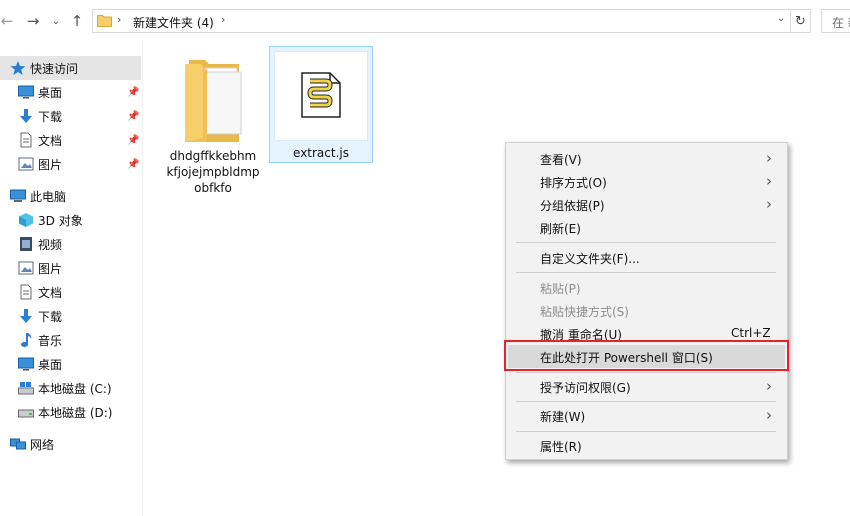 The image size is (850, 516). What do you see at coordinates (173, 22) in the screenshot?
I see `breadcrumb-current-folder: 新建文件夹 (4)` at bounding box center [173, 22].